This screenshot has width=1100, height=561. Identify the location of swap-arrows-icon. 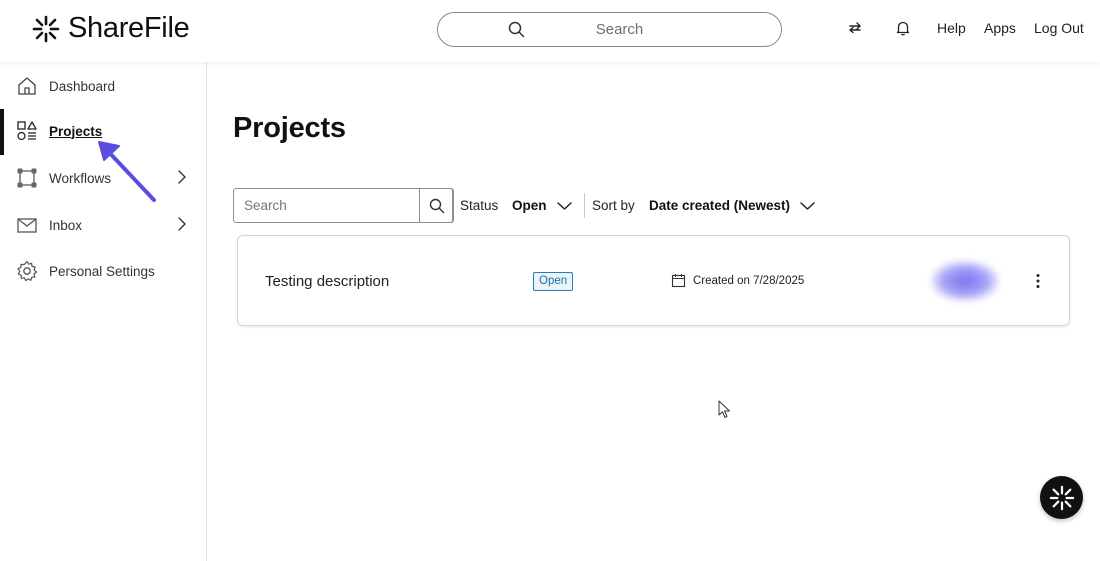
(855, 28).